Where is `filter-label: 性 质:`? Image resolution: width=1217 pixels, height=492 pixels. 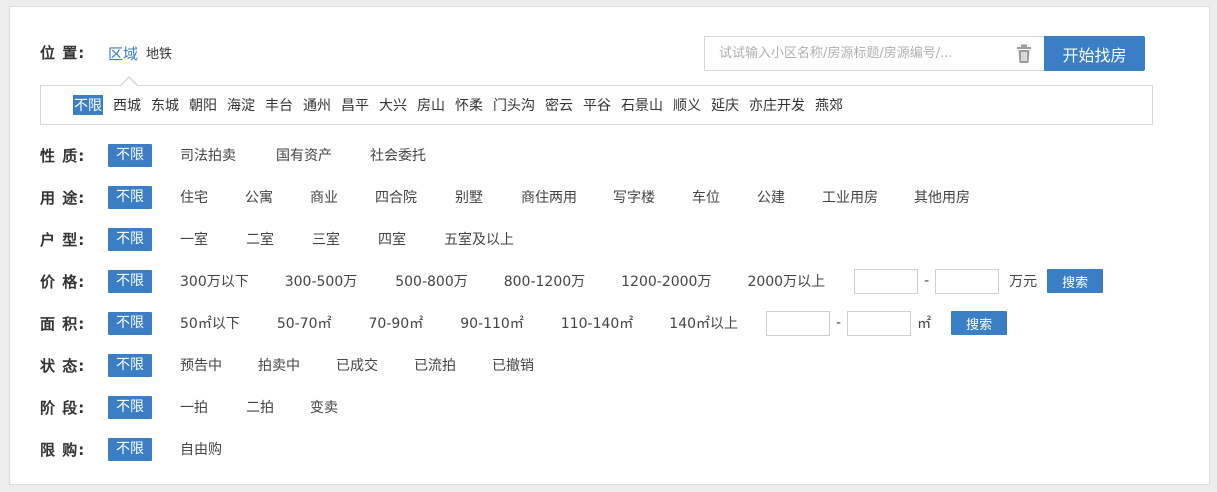 filter-label: 性 质: is located at coordinates (63, 155).